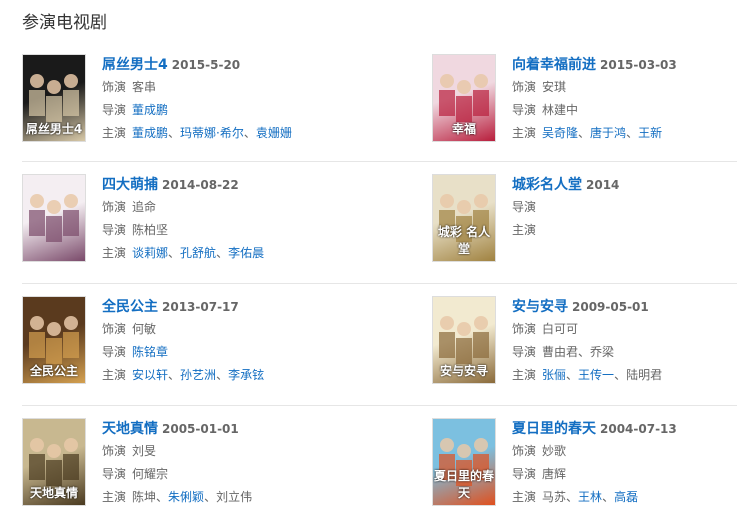 Image resolution: width=737 pixels, height=527 pixels. Describe the element at coordinates (554, 87) in the screenshot. I see `role-value: 安琪` at that location.